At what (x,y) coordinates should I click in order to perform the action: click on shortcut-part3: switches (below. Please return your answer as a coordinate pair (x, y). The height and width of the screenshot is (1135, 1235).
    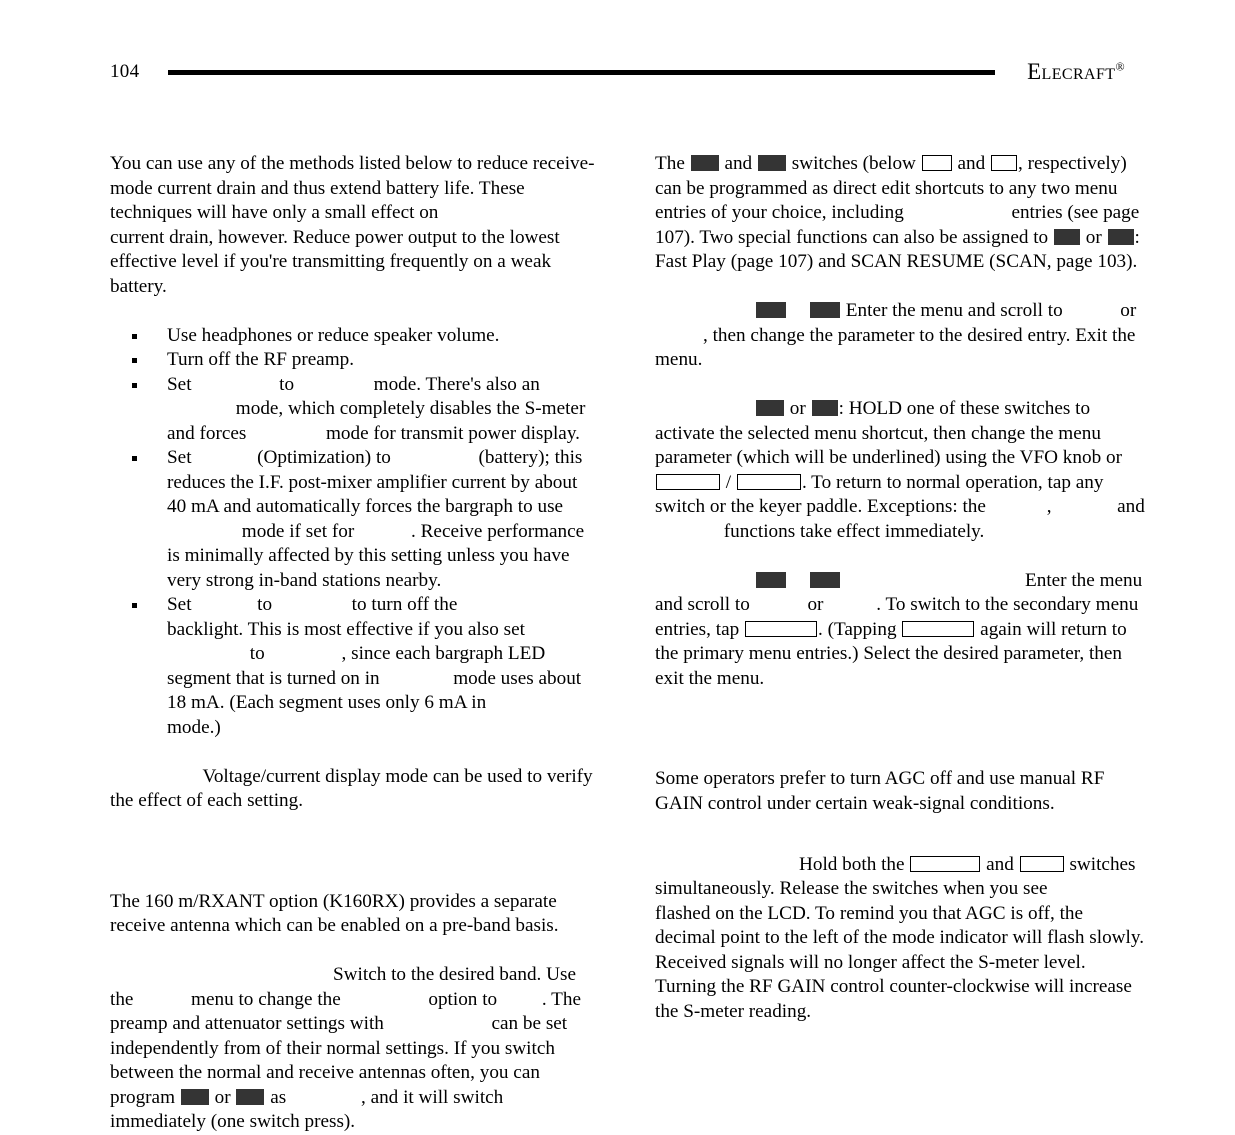
    Looking at the image, I should click on (853, 163).